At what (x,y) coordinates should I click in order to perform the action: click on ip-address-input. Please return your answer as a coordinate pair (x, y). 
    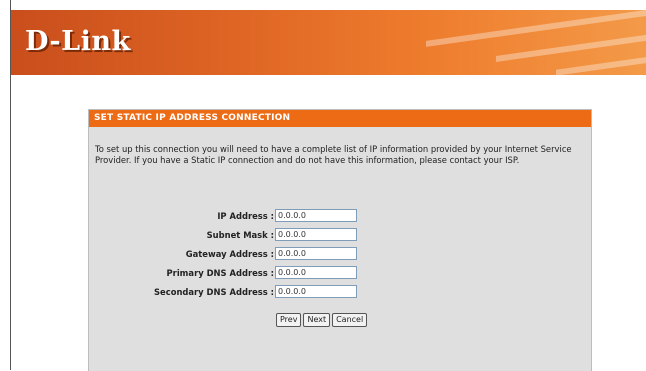
    Looking at the image, I should click on (316, 215).